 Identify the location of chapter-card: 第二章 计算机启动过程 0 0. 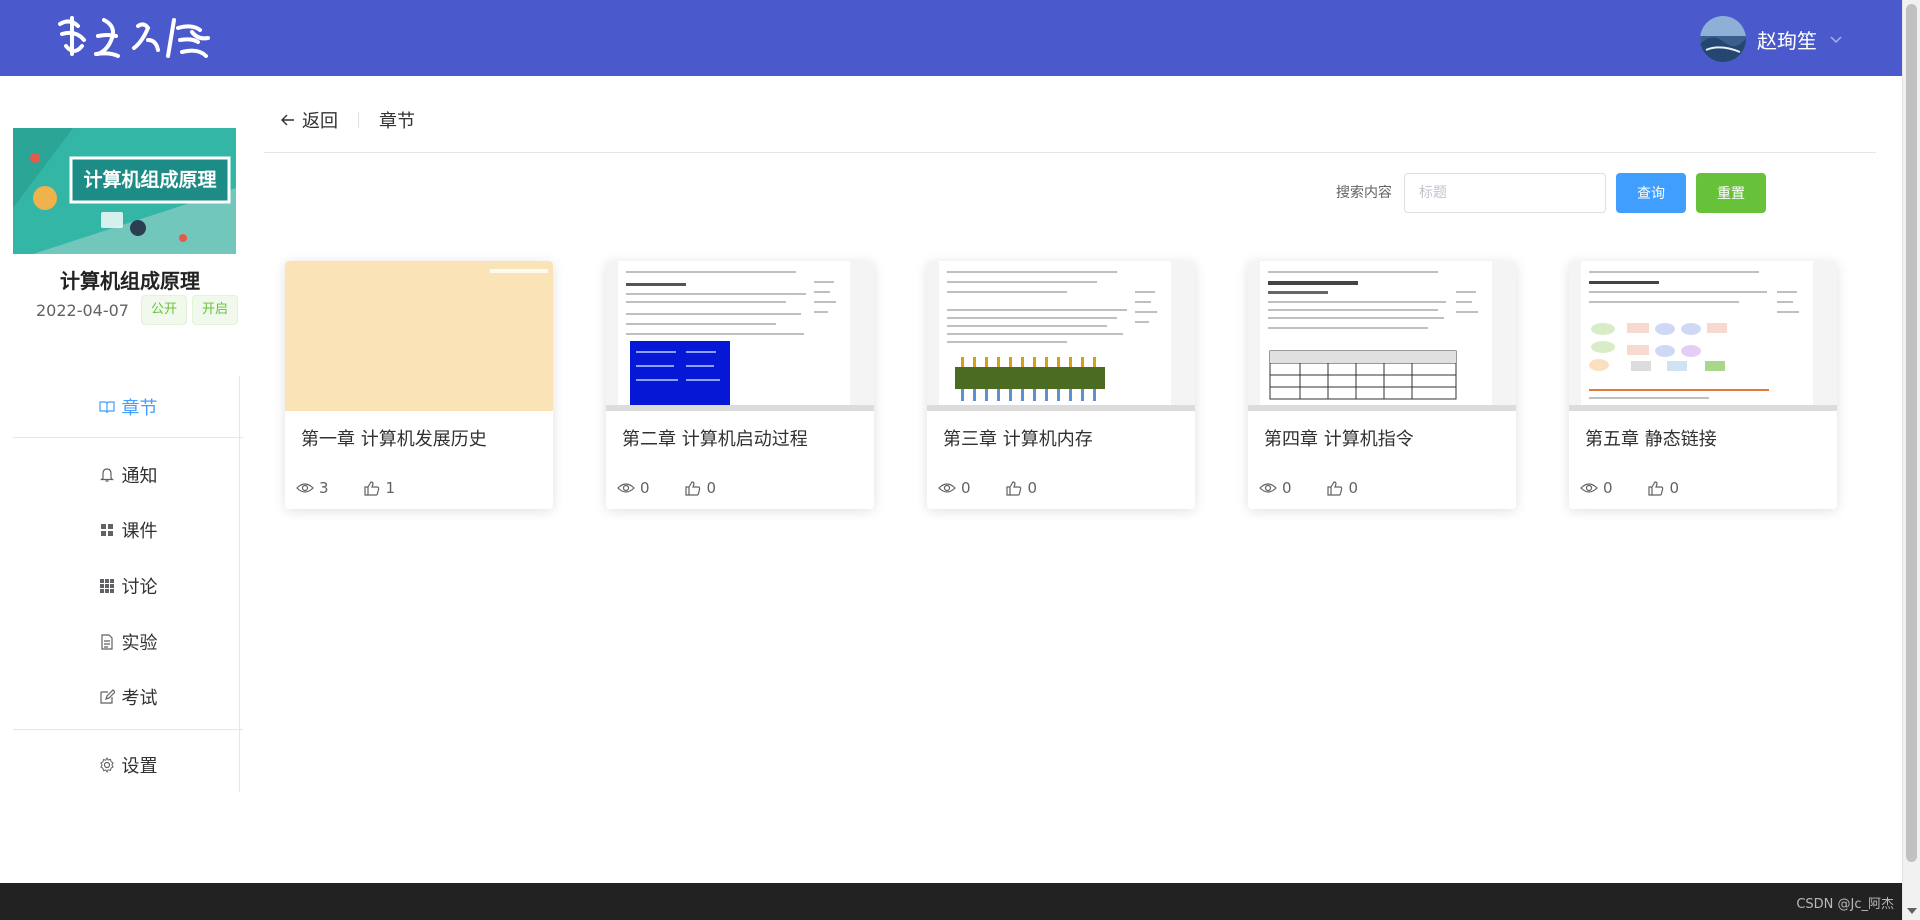
(740, 385).